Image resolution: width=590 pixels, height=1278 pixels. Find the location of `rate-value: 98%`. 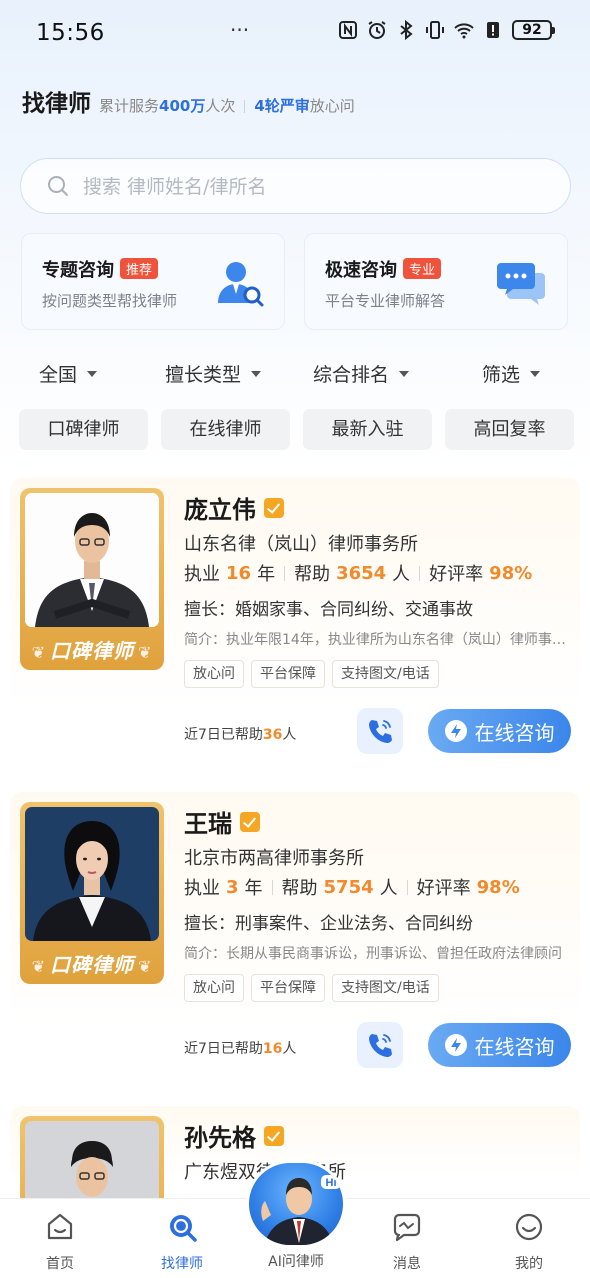

rate-value: 98% is located at coordinates (498, 887).